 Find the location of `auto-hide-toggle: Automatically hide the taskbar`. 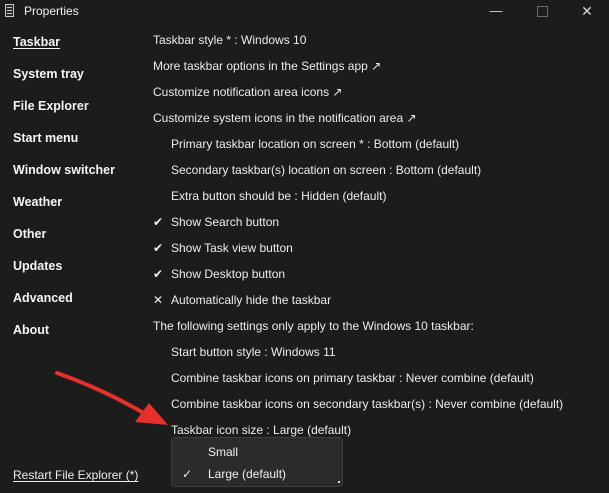

auto-hide-toggle: Automatically hide the taskbar is located at coordinates (251, 300).